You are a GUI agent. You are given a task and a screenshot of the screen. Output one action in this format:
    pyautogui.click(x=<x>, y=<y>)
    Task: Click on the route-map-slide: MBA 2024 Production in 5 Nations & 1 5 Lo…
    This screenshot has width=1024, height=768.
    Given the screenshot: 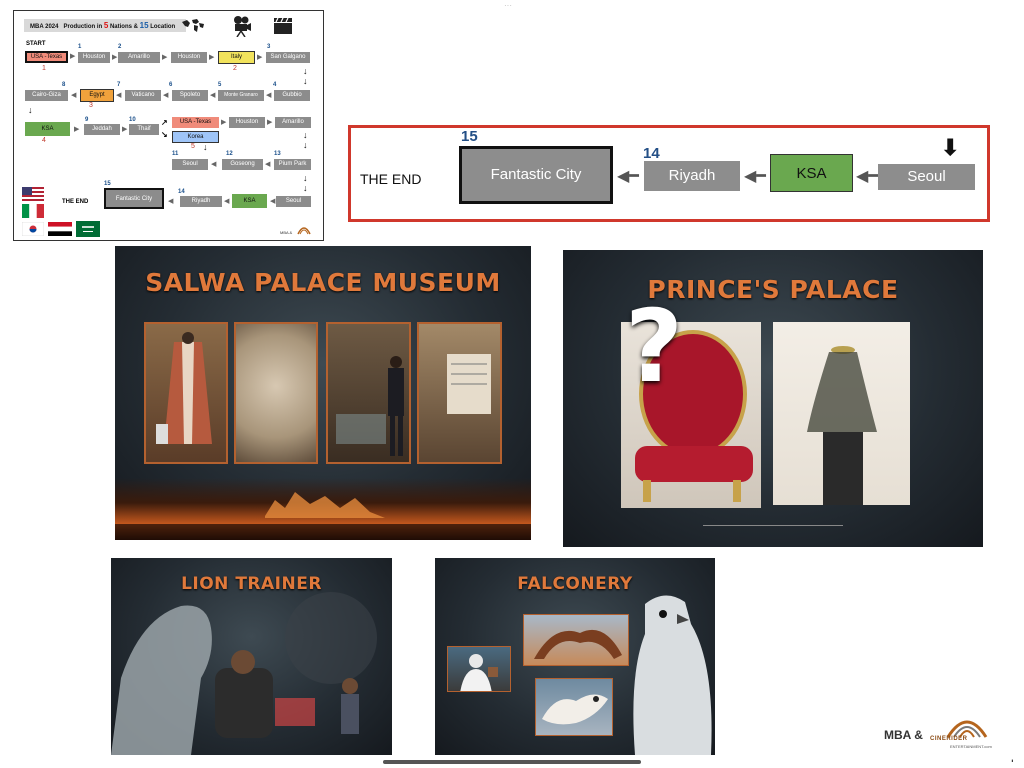 What is the action you would take?
    pyautogui.click(x=168, y=125)
    